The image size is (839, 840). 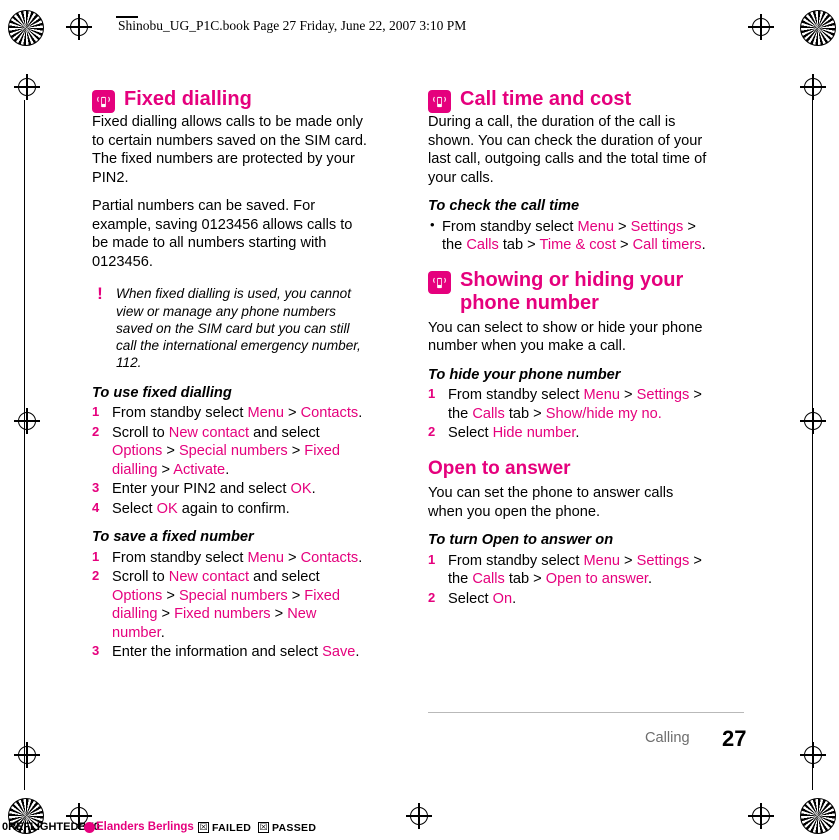 I want to click on failed-label: FAILED, so click(x=232, y=828).